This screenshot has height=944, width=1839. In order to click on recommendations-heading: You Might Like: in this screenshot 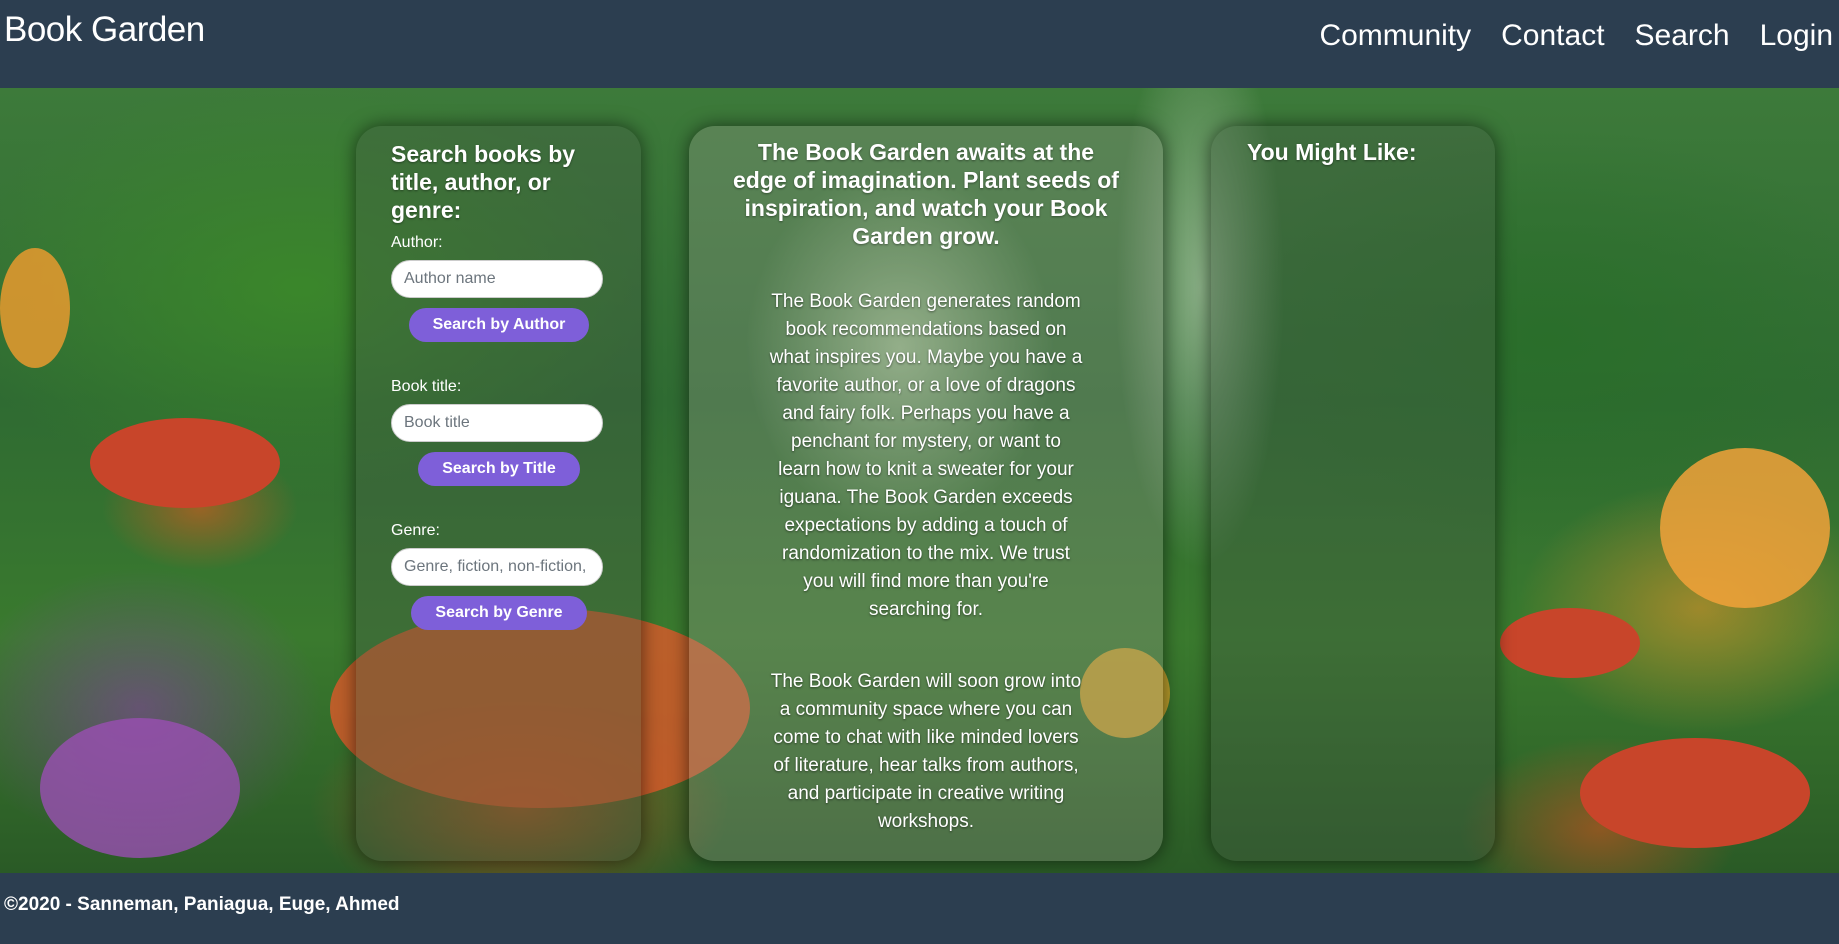, I will do `click(1332, 152)`.